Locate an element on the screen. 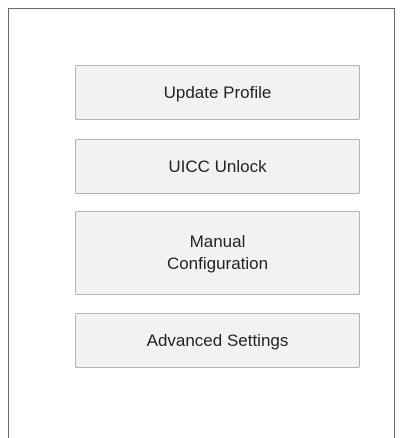  advanced-settings-button: Advanced Settings is located at coordinates (217, 340).